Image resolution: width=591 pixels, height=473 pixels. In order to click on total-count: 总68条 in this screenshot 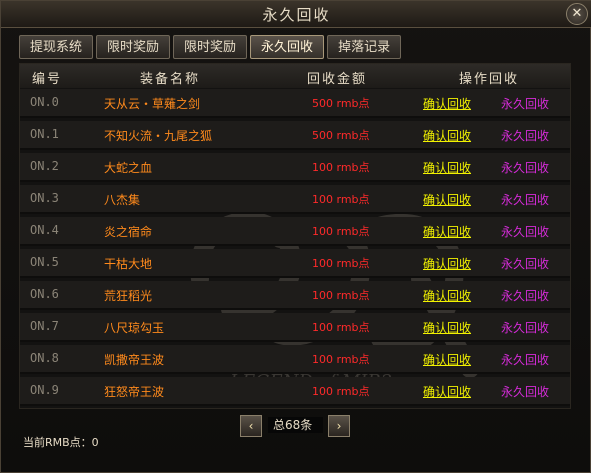, I will do `click(295, 425)`.